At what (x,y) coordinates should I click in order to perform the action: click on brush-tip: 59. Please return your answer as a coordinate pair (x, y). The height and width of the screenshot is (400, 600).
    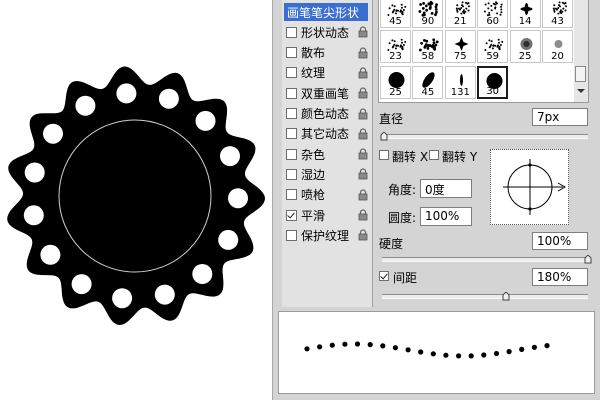
    Looking at the image, I should click on (493, 46).